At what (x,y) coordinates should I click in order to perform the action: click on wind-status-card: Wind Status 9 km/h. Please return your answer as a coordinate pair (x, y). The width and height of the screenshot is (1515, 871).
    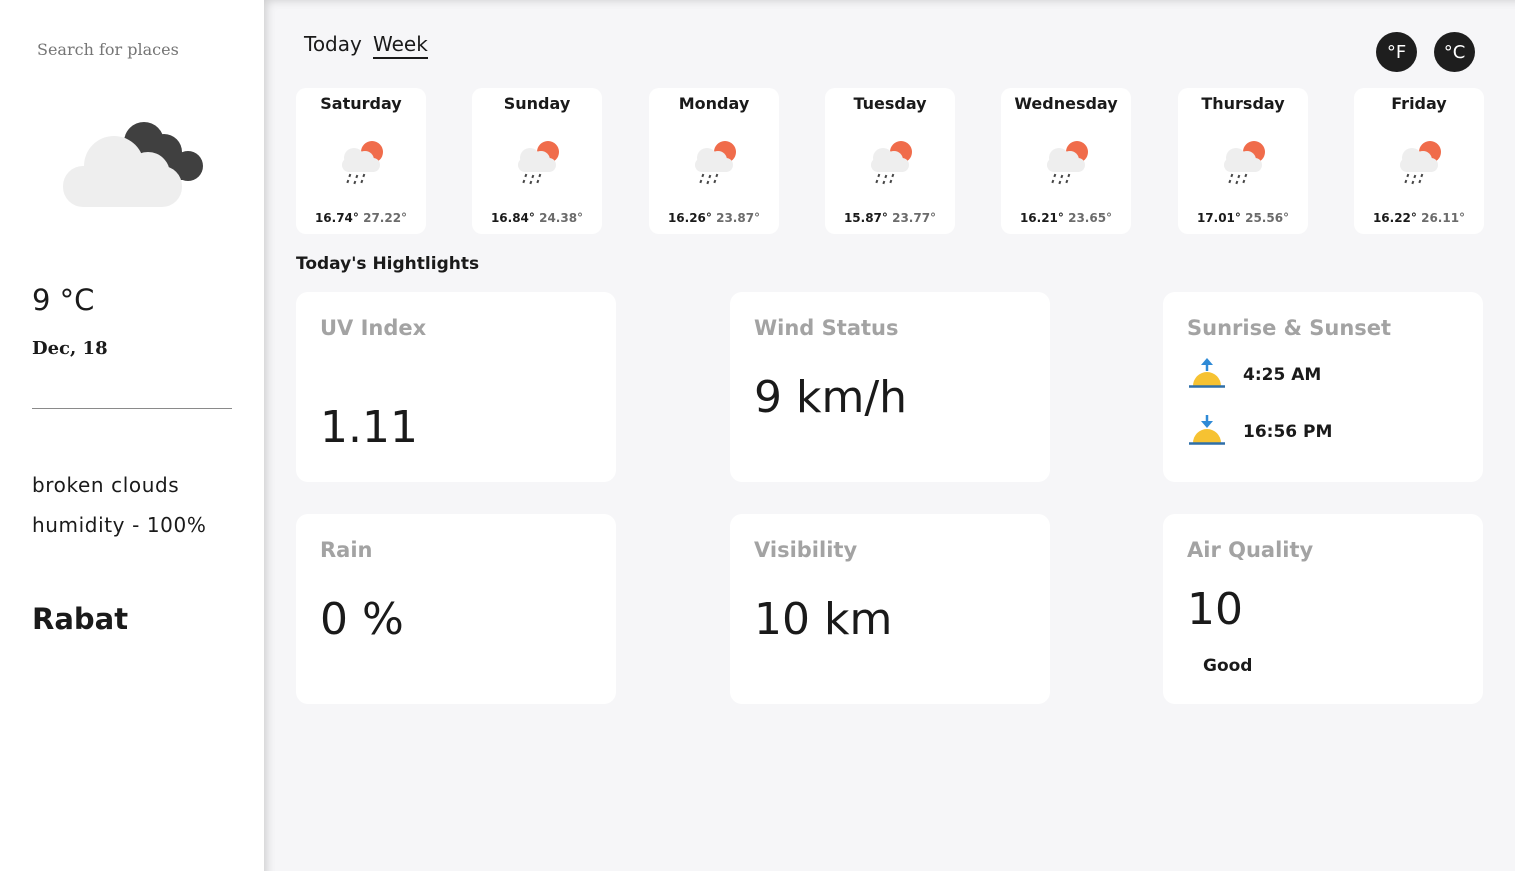
    Looking at the image, I should click on (890, 387).